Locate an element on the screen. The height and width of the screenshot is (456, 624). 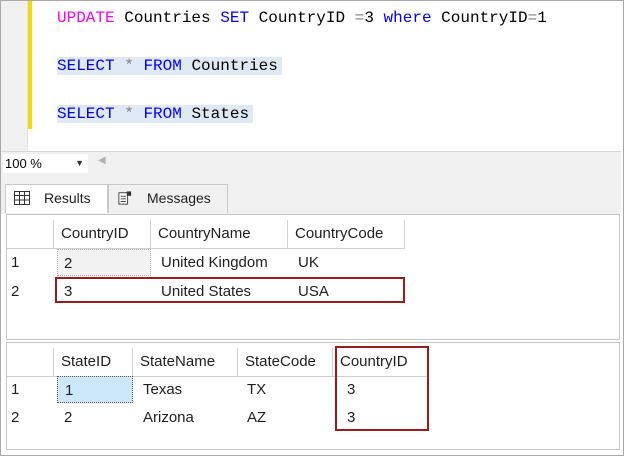
code-line-3: SELECT * FROM States is located at coordinates (155, 114).